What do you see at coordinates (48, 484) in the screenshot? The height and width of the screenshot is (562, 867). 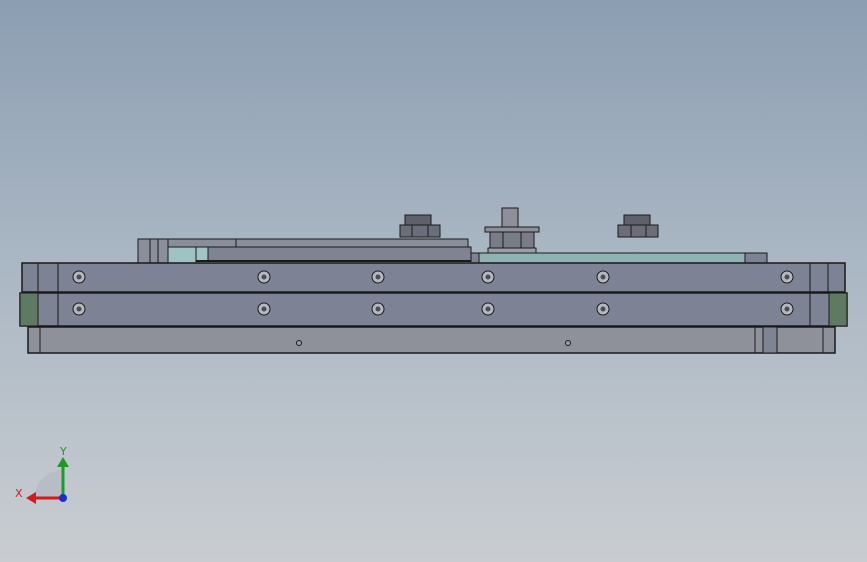 I see `triad-plane` at bounding box center [48, 484].